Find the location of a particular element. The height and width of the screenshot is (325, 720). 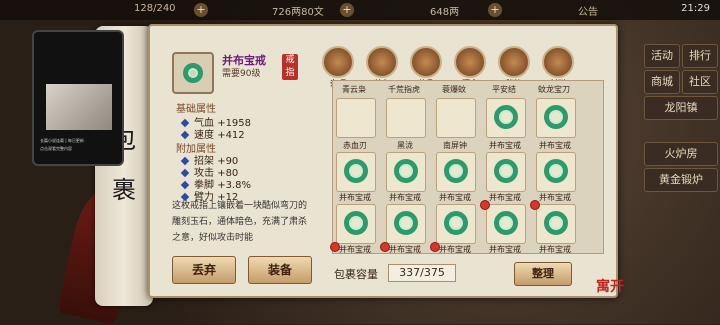

grid-top-label: 平安结 is located at coordinates (504, 89).